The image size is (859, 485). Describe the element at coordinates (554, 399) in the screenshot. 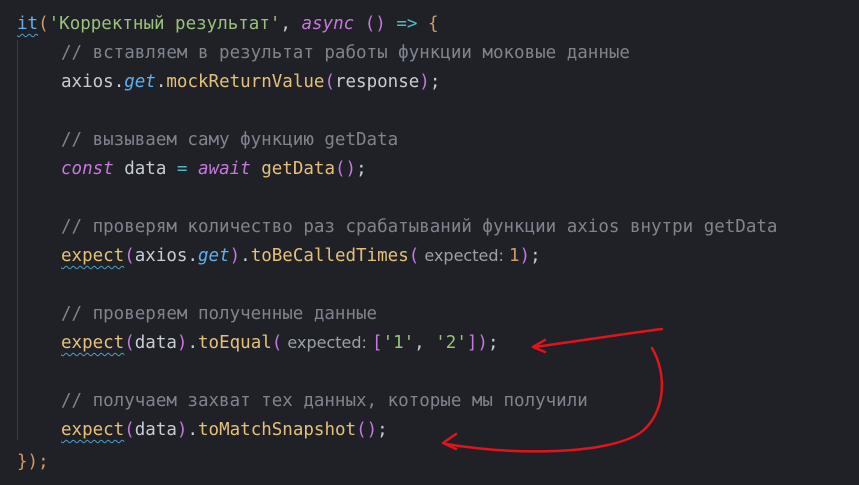

I see `arrow-to-snapshot` at that location.